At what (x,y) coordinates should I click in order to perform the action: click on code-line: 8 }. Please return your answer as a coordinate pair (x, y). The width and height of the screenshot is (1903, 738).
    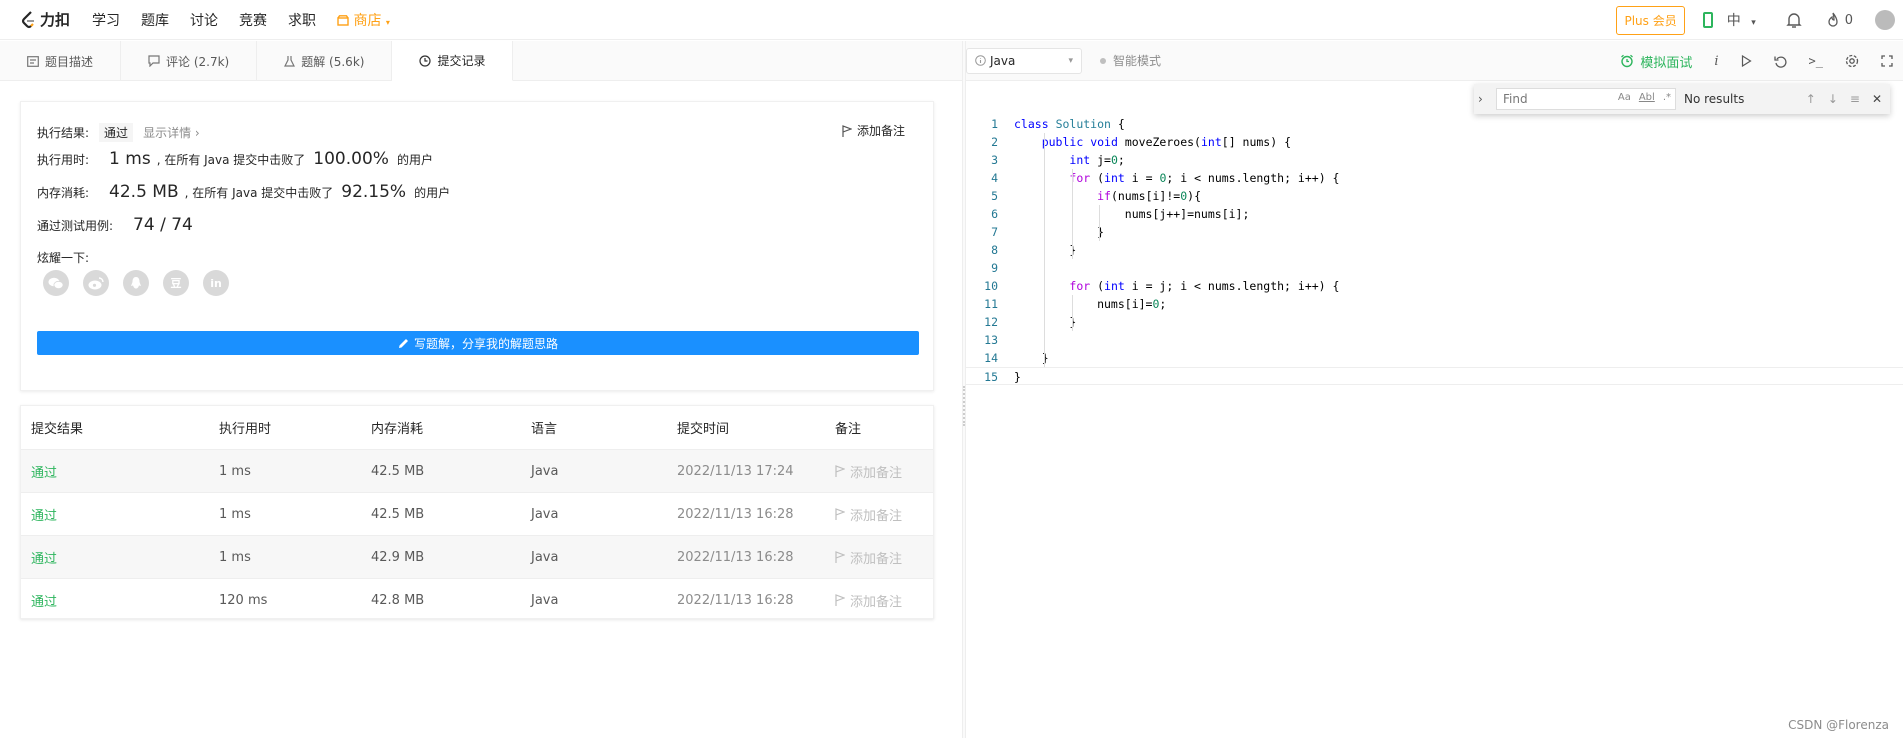
    Looking at the image, I should click on (1434, 250).